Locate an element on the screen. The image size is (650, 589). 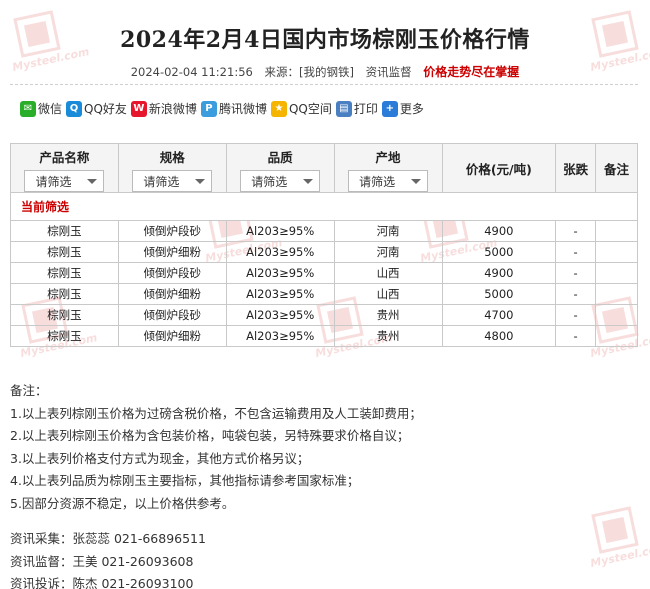
current-filter-label: 当前筛选 is located at coordinates (324, 206).